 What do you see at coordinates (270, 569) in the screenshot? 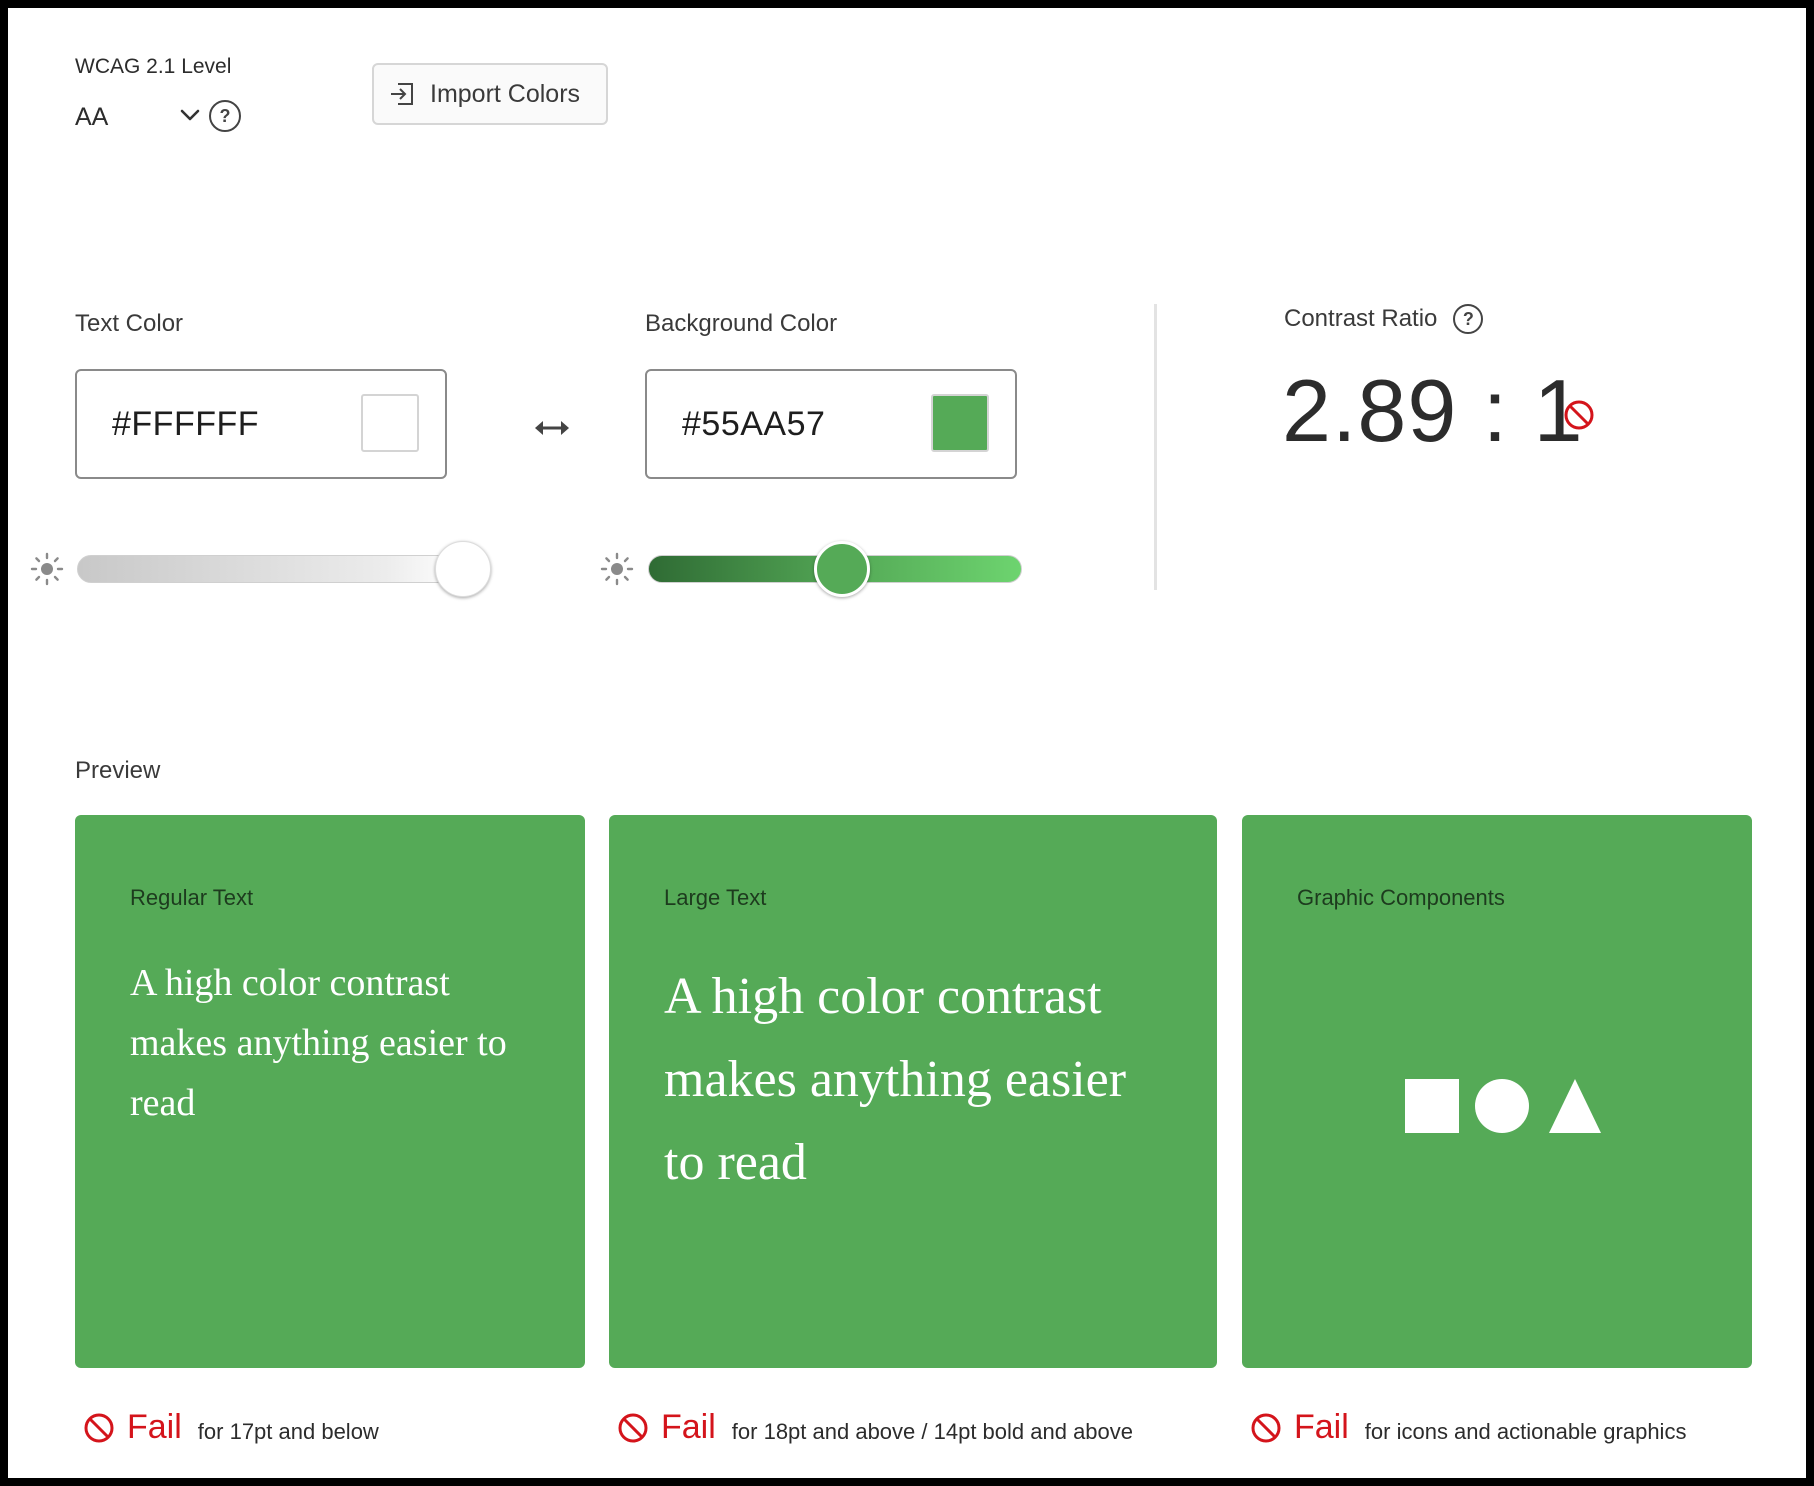
I see `text-brightness-slider-track` at bounding box center [270, 569].